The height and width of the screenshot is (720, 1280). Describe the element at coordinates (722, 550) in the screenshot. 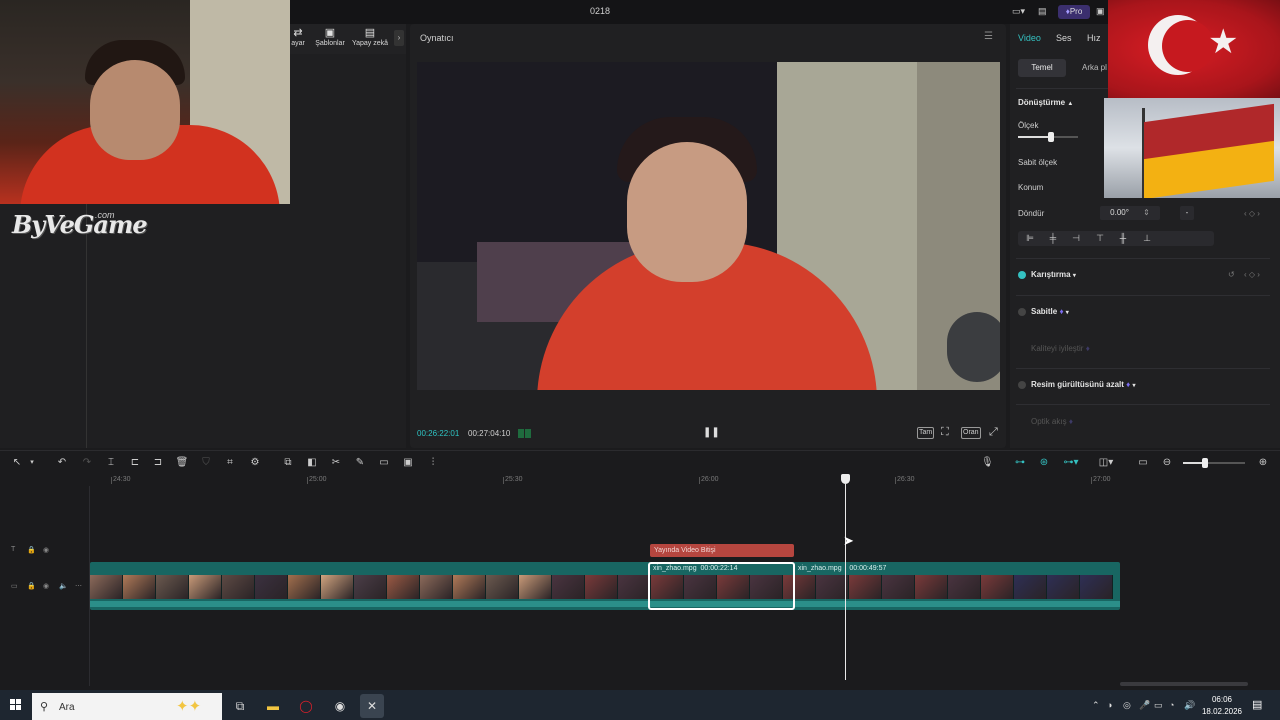

I see `text-clip: Yayında Video Bitişi` at that location.